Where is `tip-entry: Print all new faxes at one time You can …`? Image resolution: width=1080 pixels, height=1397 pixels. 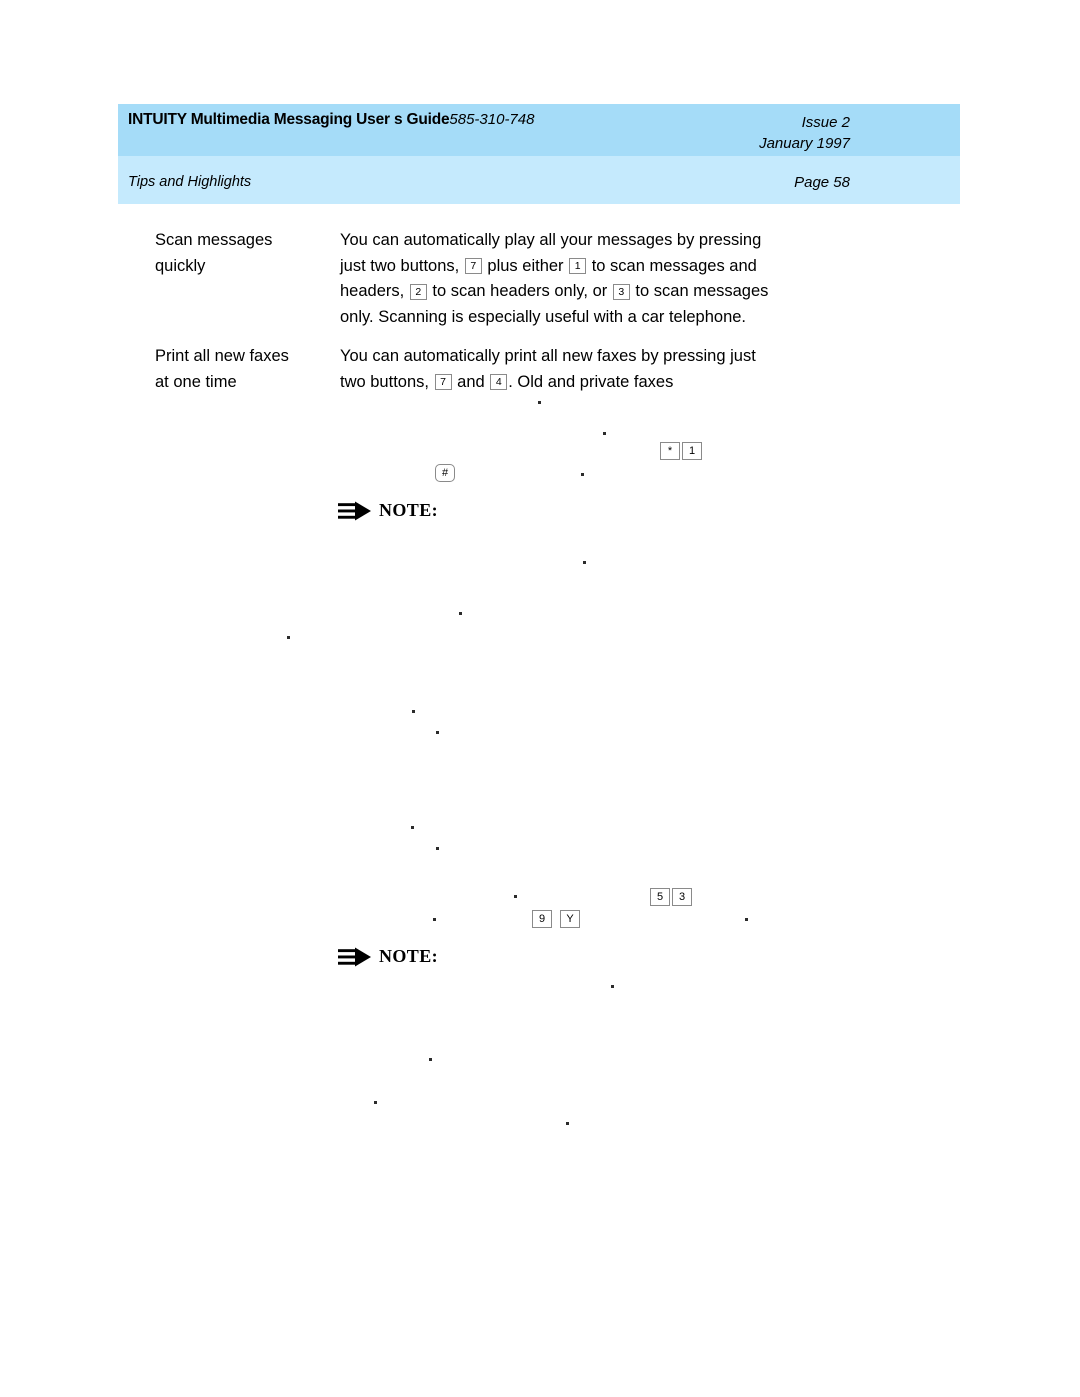
tip-entry: Print all new faxes at one time You can … is located at coordinates (462, 369).